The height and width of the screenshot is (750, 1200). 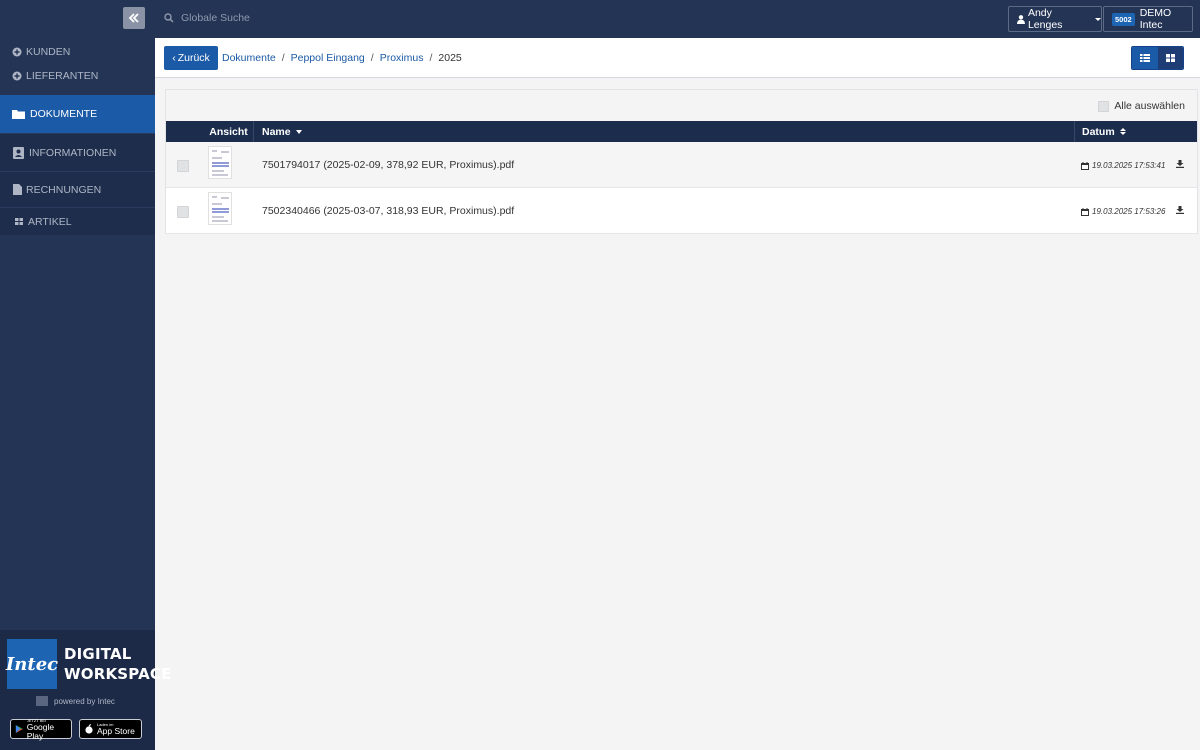 I want to click on caret-down-icon, so click(x=1098, y=19).